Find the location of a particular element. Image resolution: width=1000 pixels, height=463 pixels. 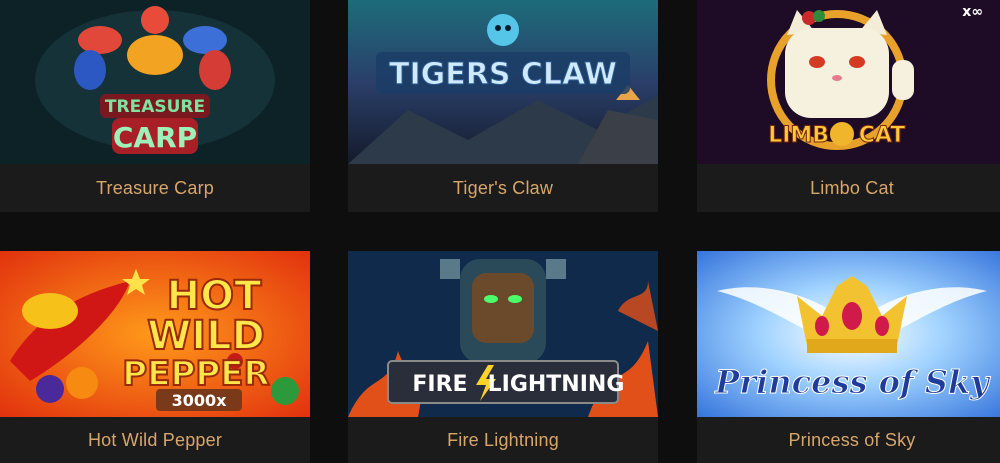

logo-line-2: CARP is located at coordinates (155, 137).